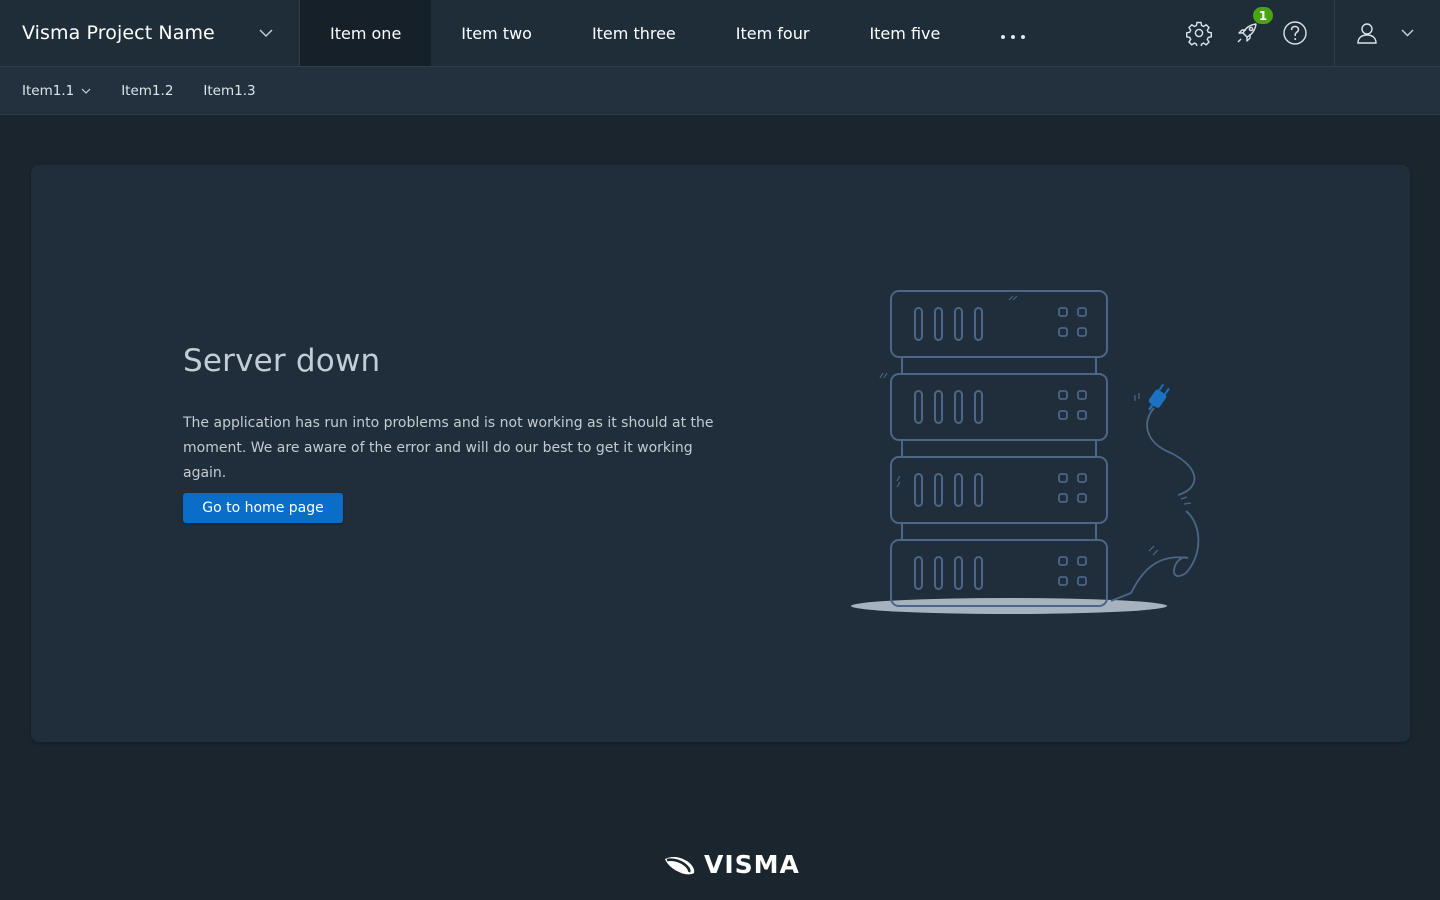 The image size is (1440, 900). I want to click on gear-icon, so click(1199, 33).